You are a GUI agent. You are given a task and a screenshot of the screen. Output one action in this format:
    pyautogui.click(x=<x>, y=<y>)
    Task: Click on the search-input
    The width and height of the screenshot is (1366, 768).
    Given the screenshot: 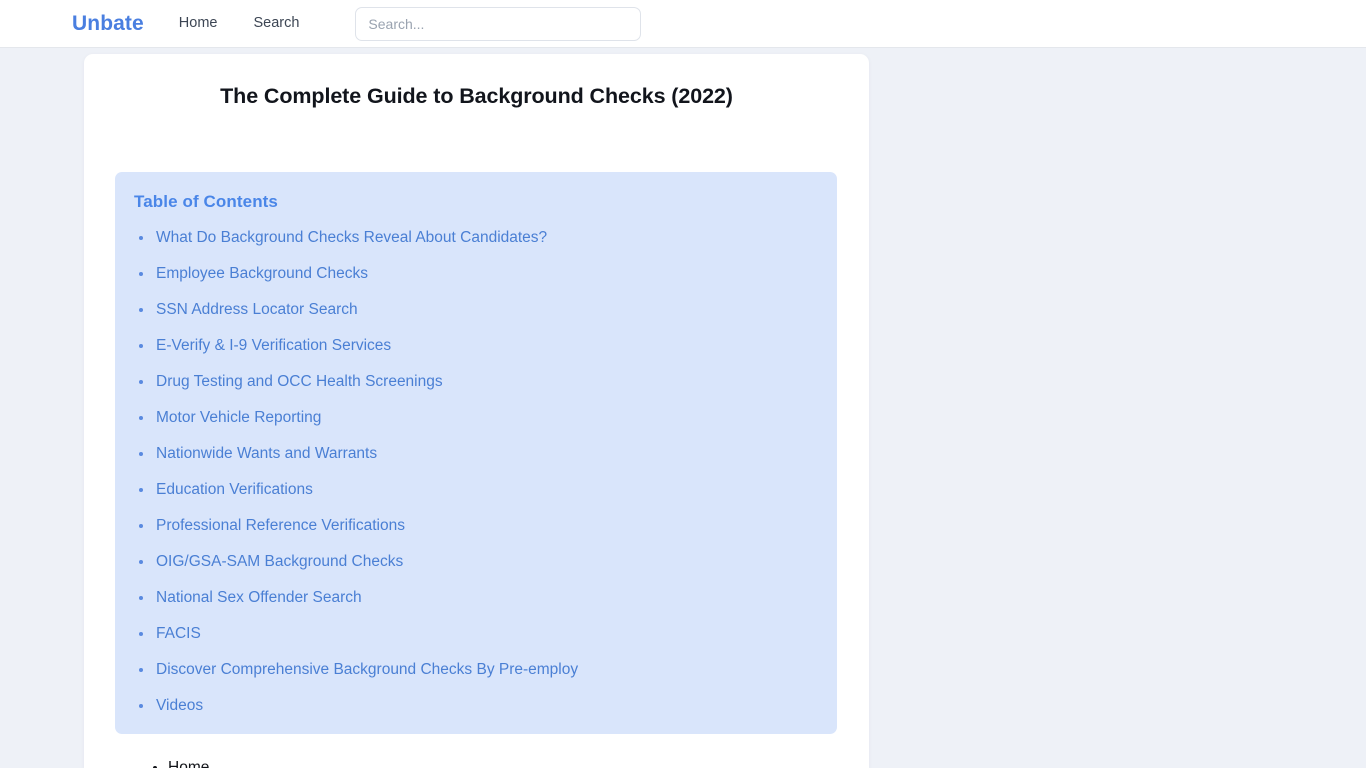 What is the action you would take?
    pyautogui.click(x=498, y=23)
    